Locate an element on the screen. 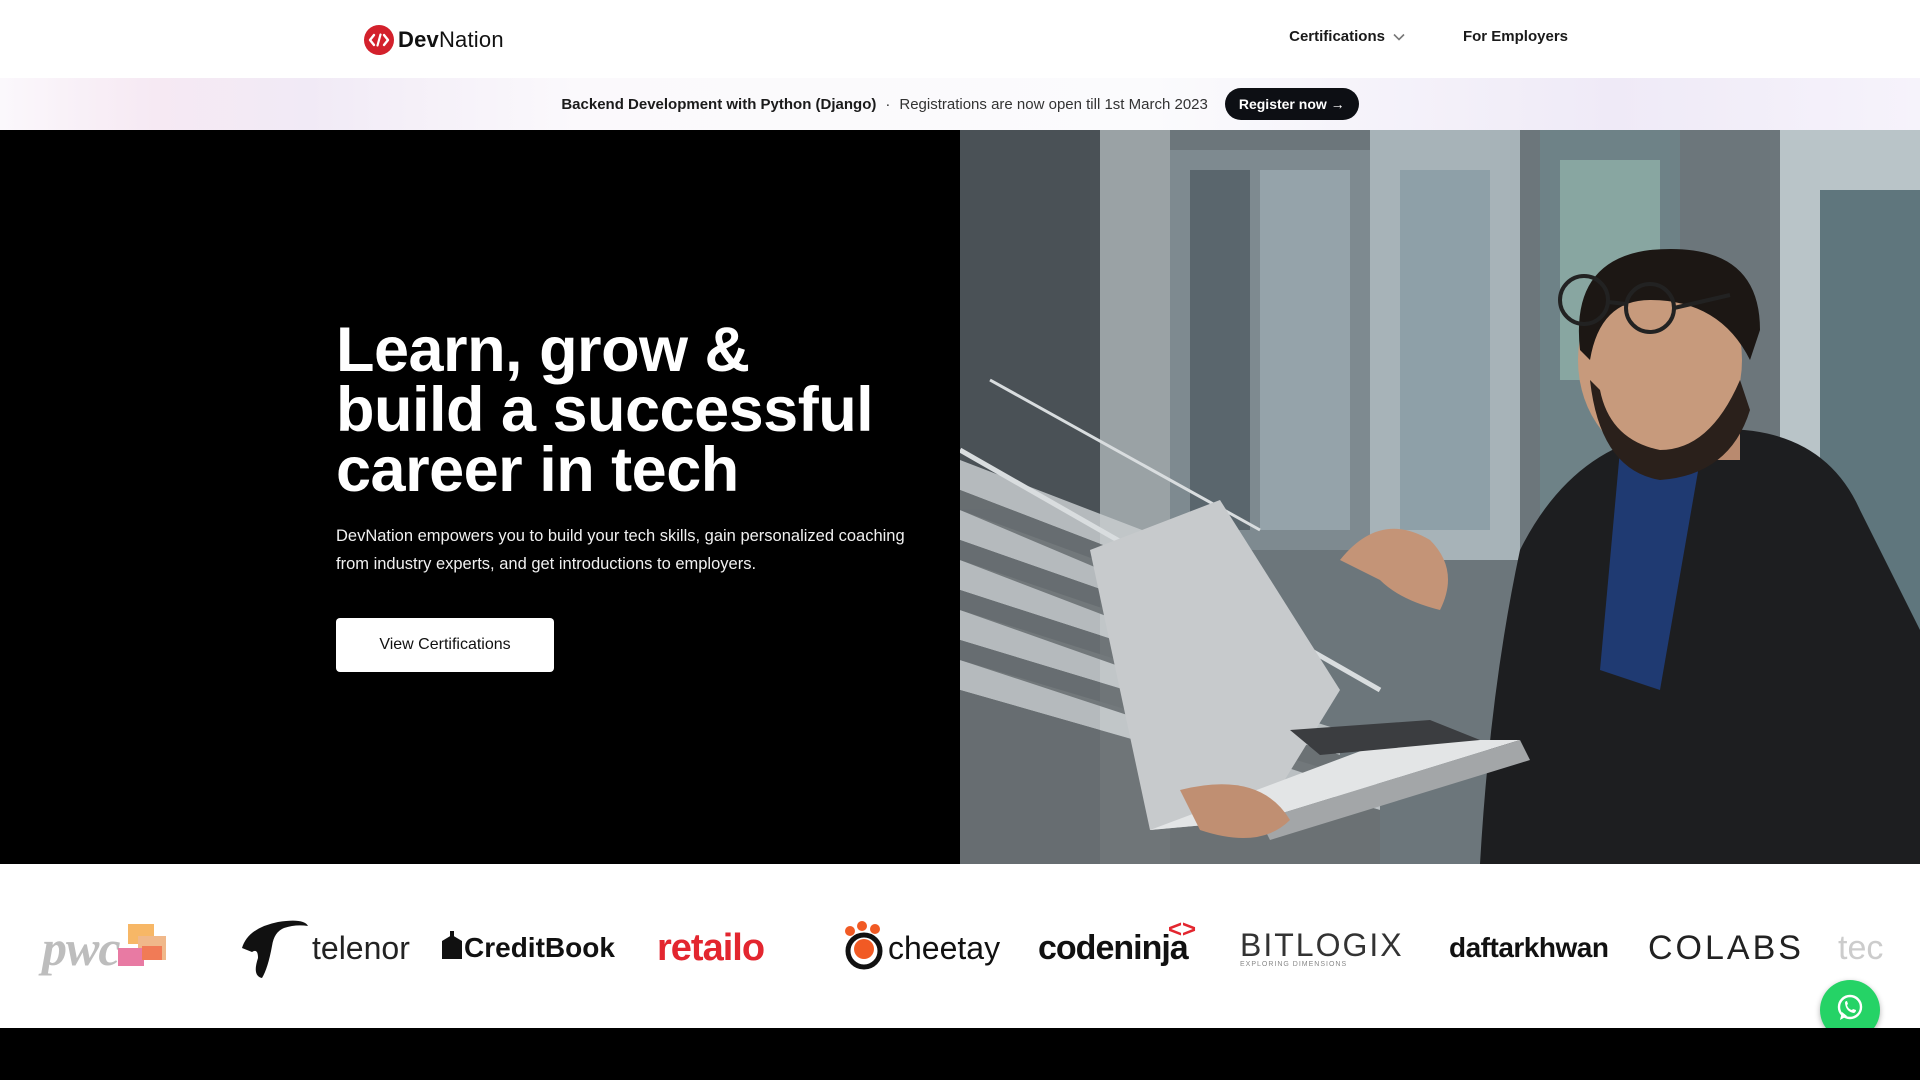  partner-logo-tec: tec is located at coordinates (1879, 948).